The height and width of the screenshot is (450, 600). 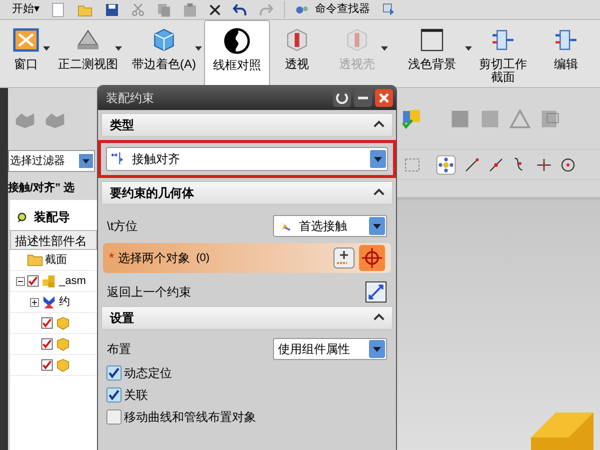 What do you see at coordinates (88, 53) in the screenshot?
I see `ribbon-button: 正二测视图` at bounding box center [88, 53].